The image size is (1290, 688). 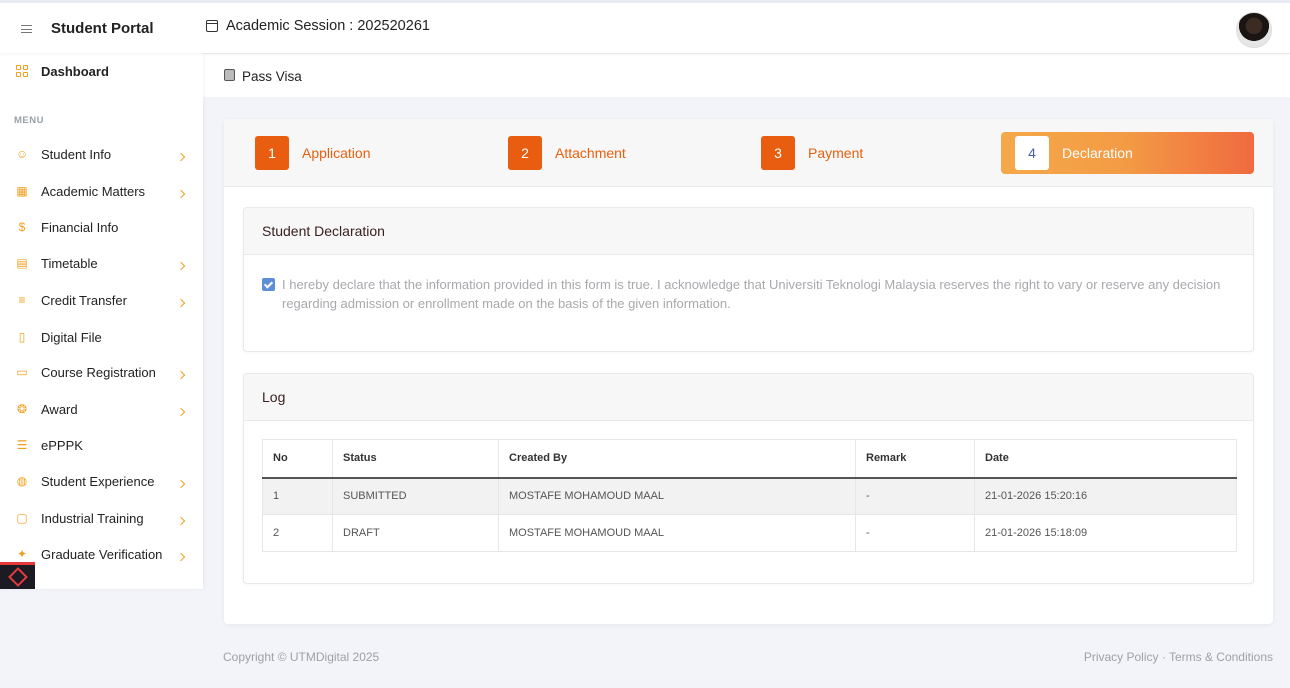 I want to click on step-number: 1, so click(x=272, y=153).